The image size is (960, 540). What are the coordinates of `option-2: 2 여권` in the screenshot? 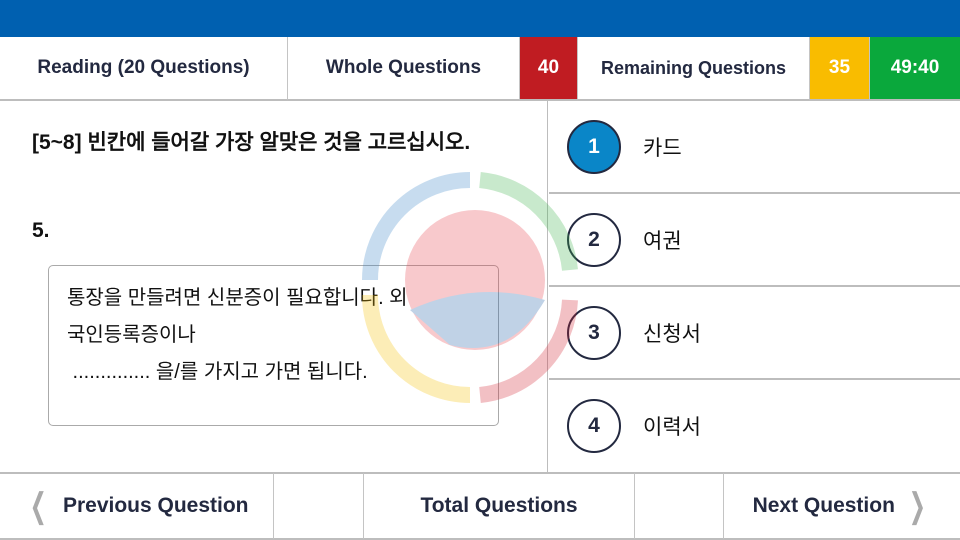 It's located at (754, 240).